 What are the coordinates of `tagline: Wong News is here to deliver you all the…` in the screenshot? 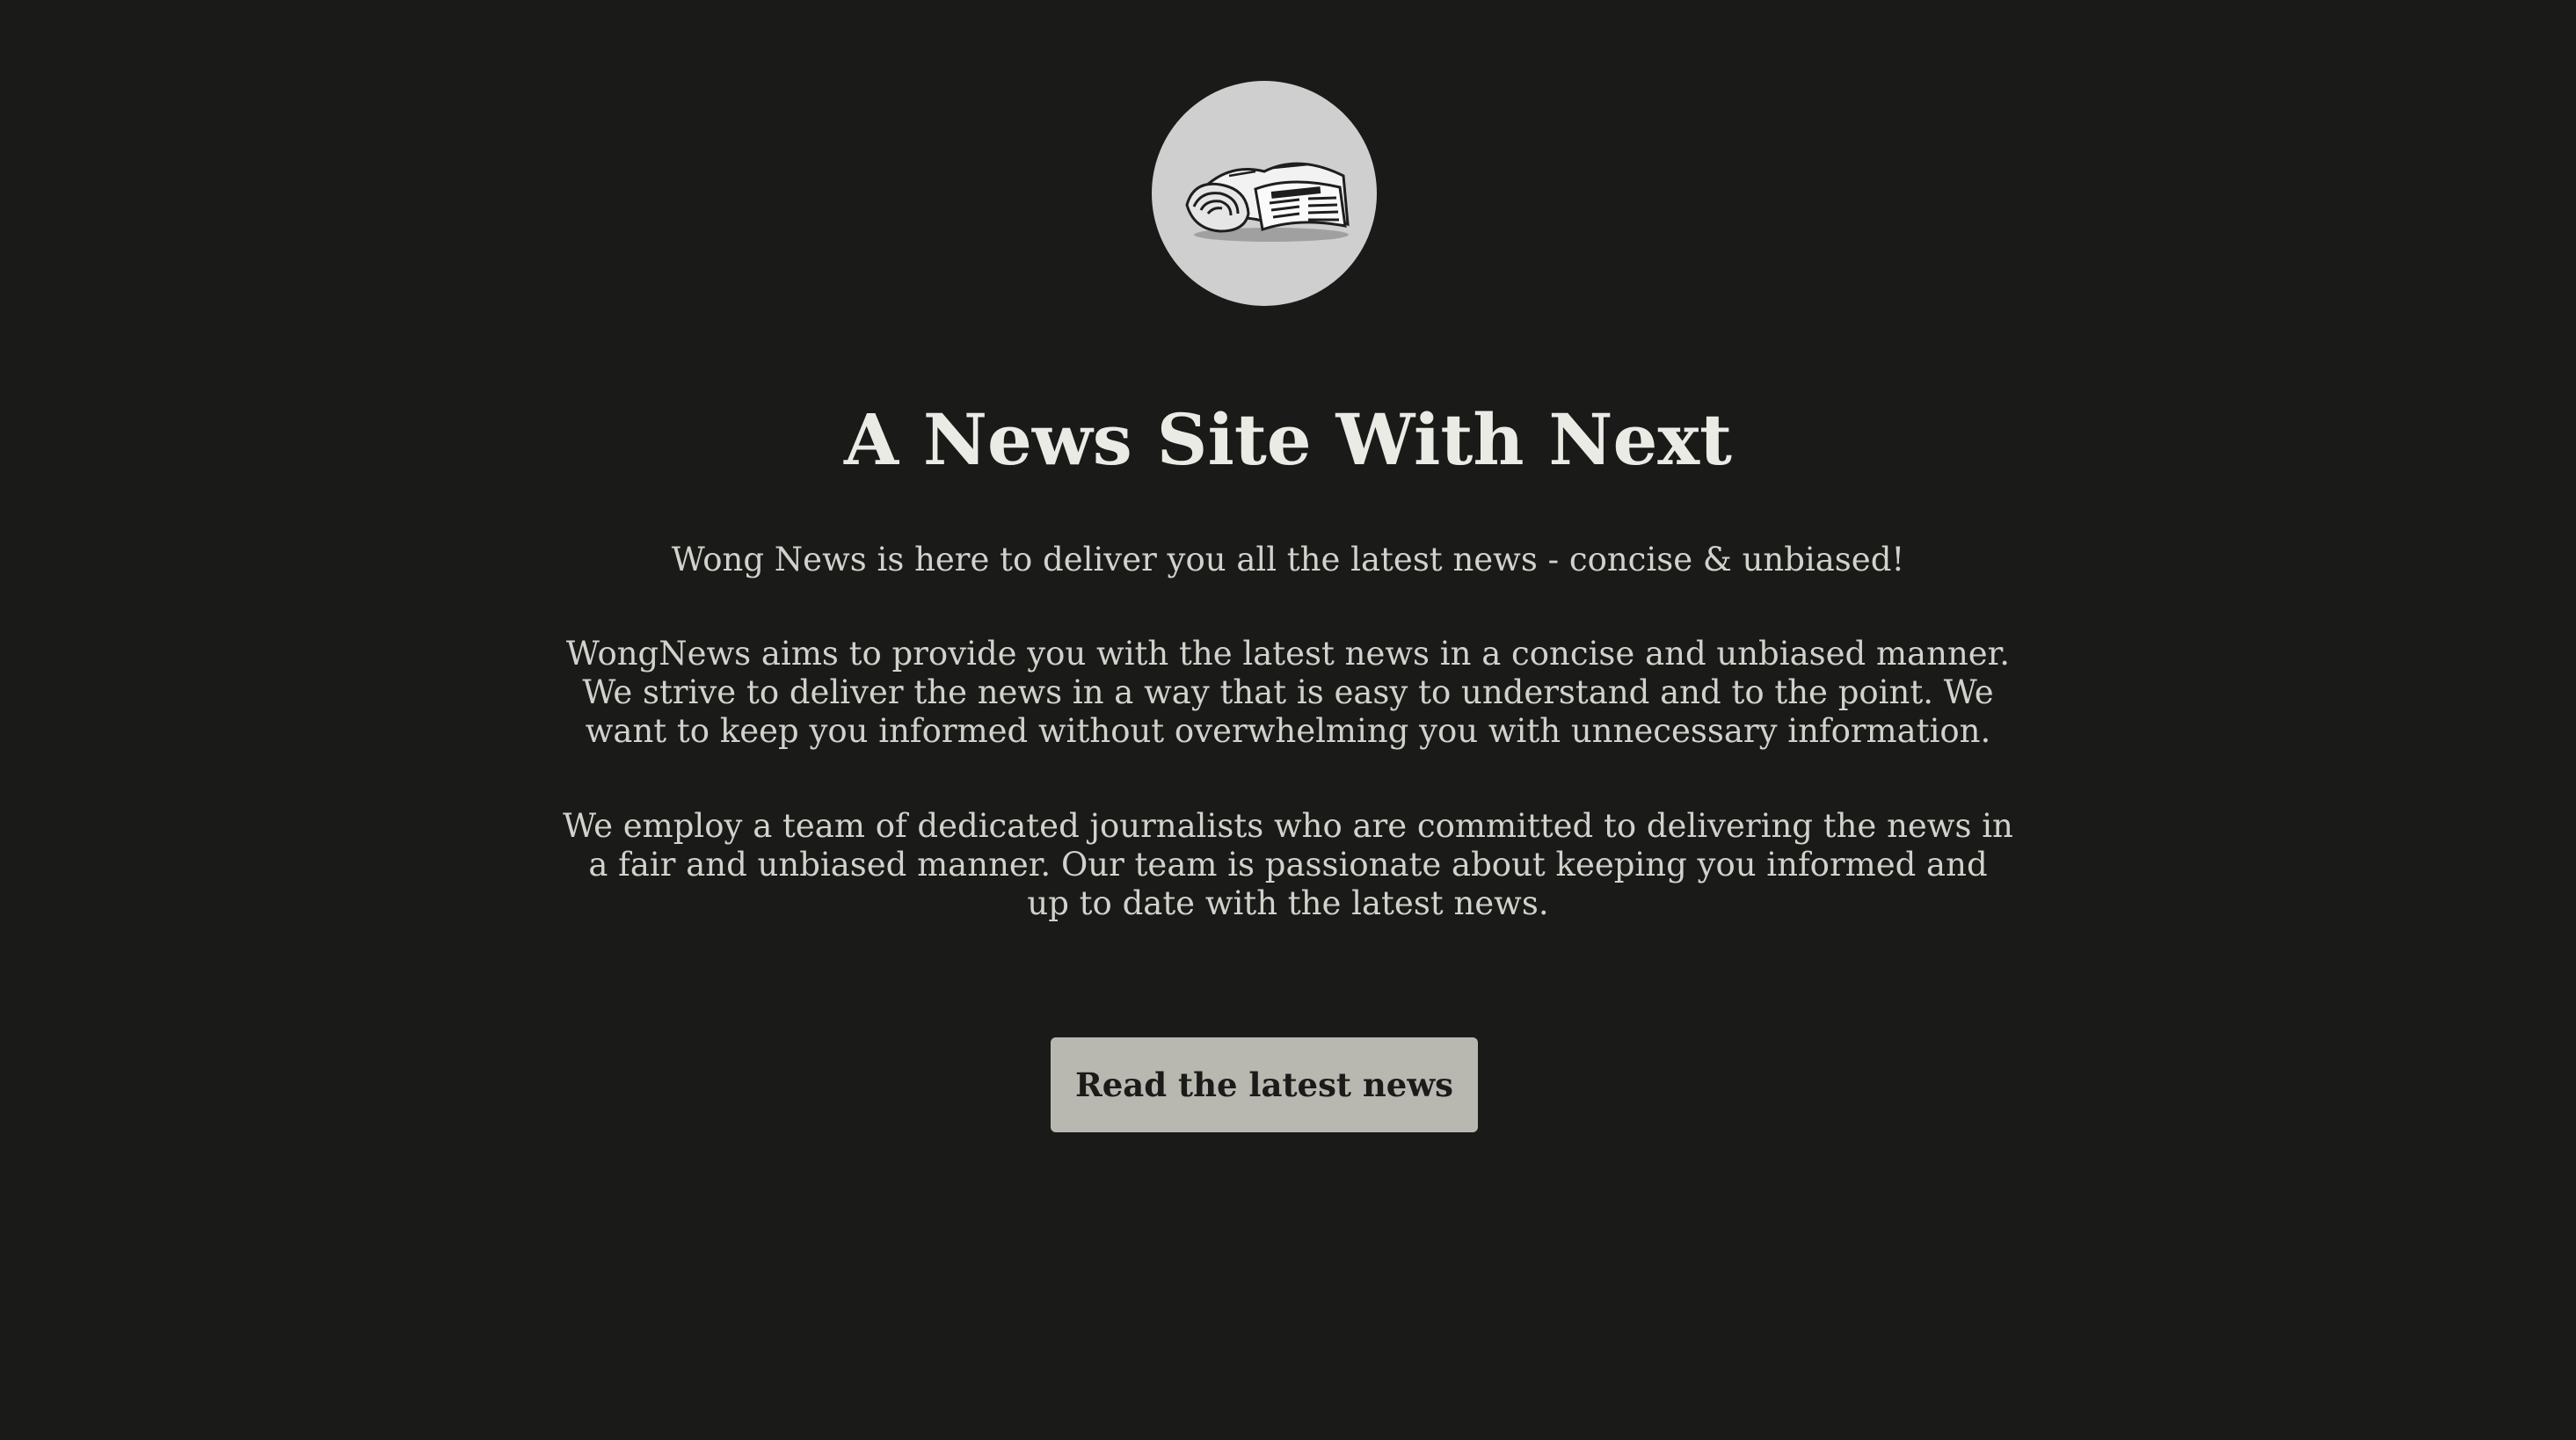 It's located at (1288, 559).